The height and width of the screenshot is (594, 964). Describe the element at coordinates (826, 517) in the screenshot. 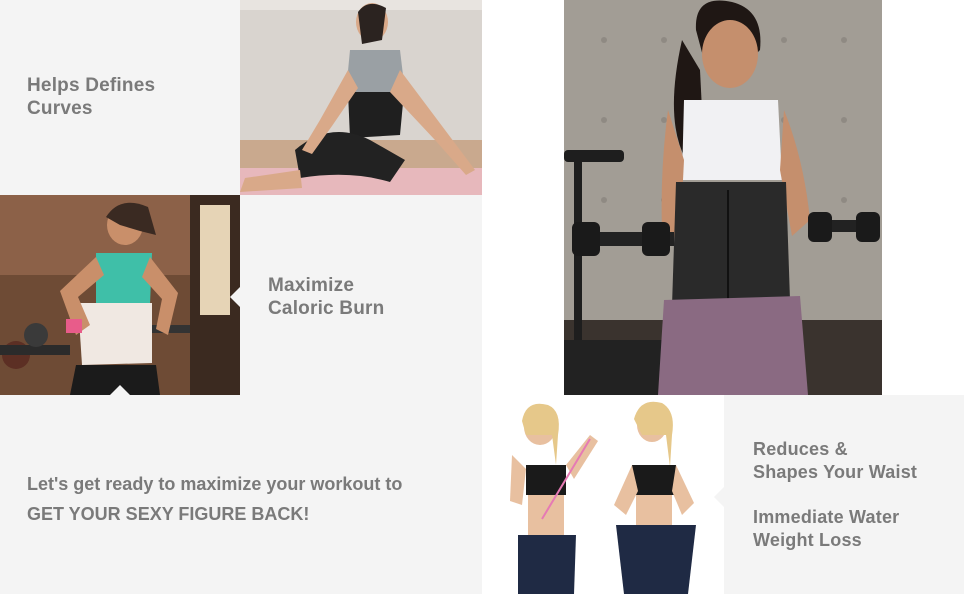

I see `caption-water-line1: Immediate Water` at that location.